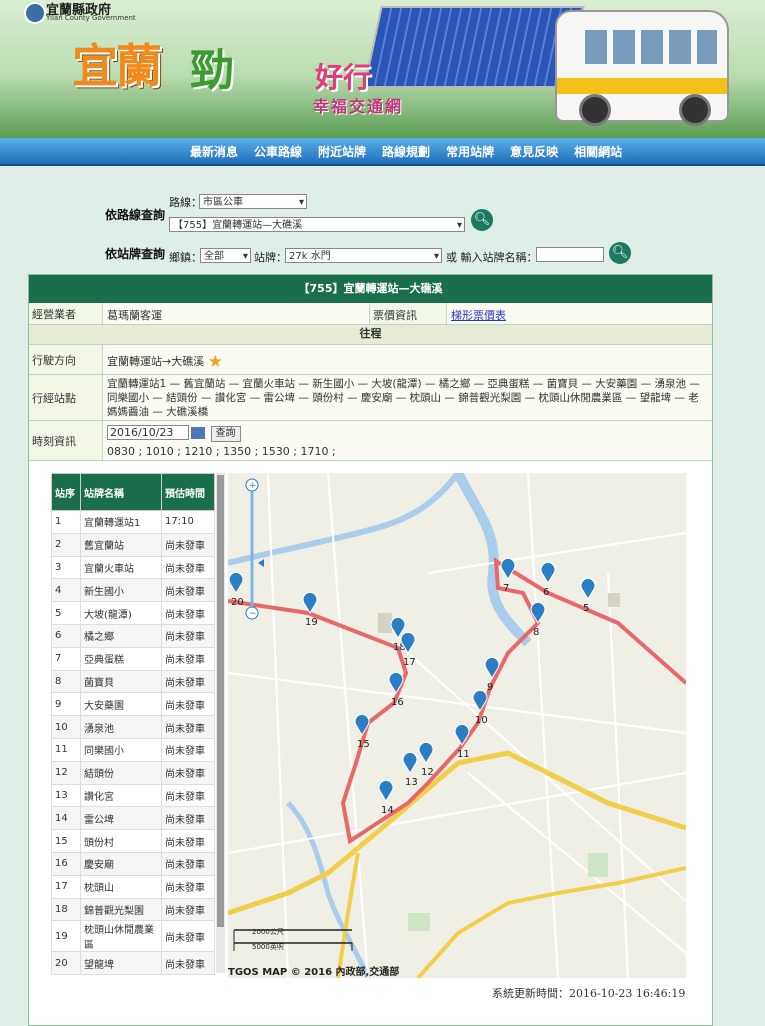  Describe the element at coordinates (66, 749) in the screenshot. I see `cell-seq: 11` at that location.